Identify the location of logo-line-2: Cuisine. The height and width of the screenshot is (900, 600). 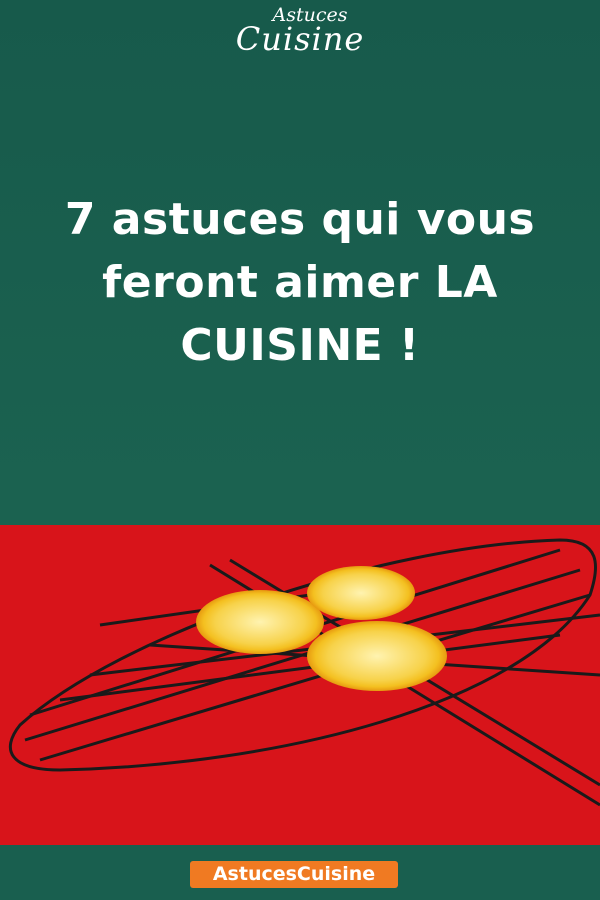
(300, 39).